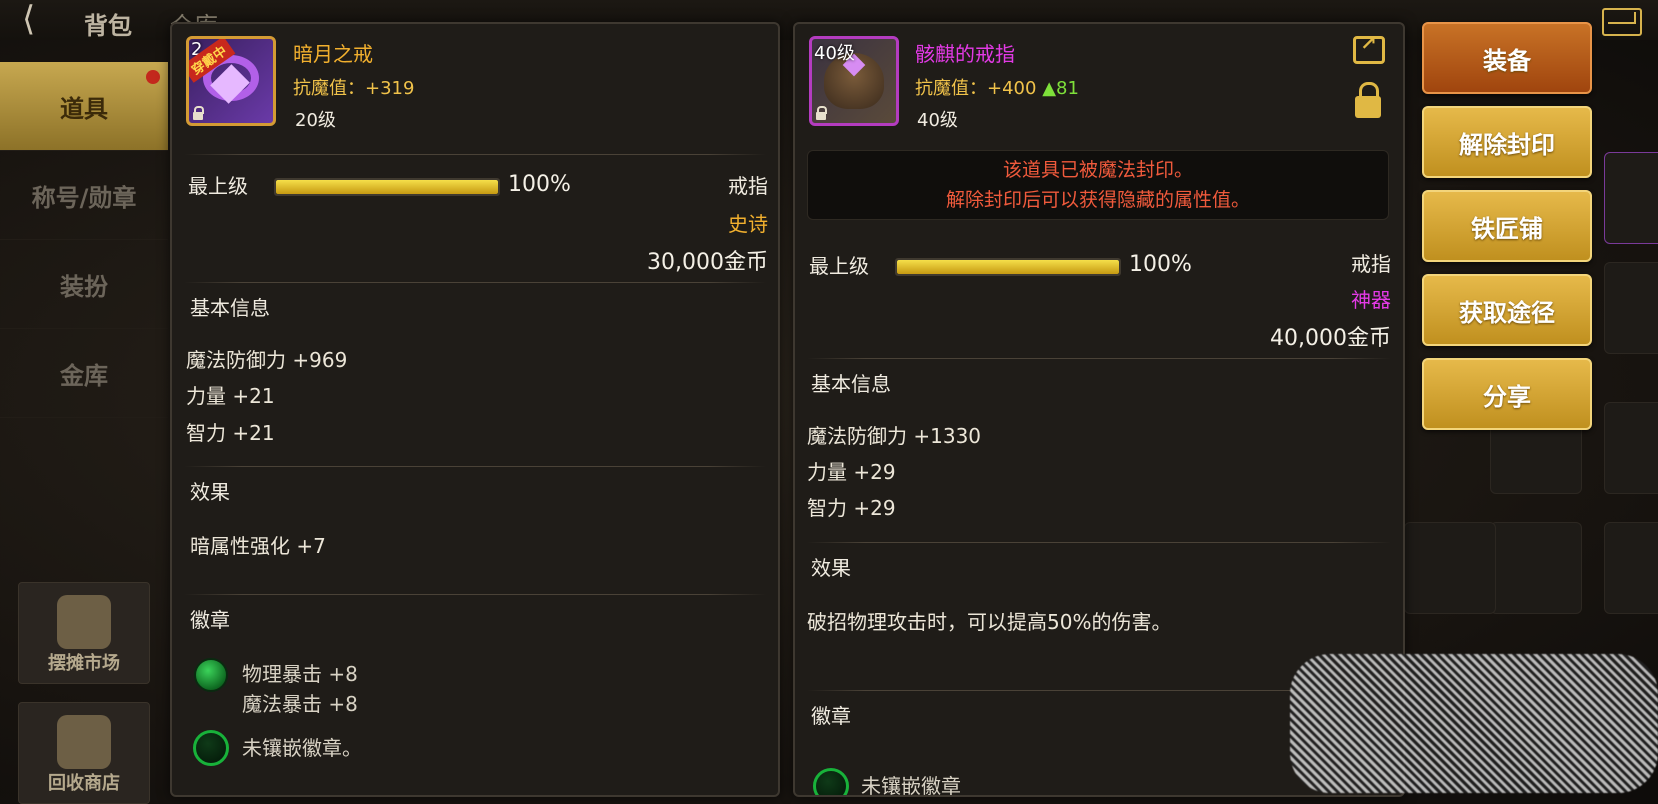  I want to click on back-arrow-icon: ⟨, so click(28, 19).